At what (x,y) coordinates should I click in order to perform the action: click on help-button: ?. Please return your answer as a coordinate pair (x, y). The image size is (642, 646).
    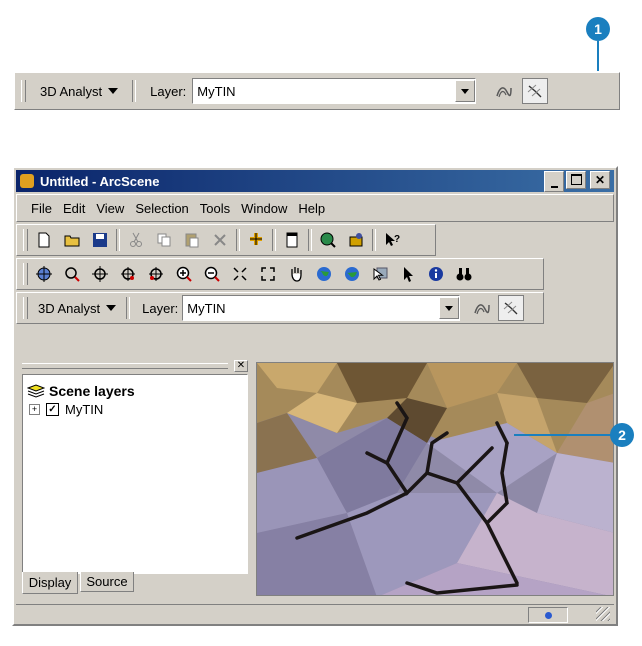
    Looking at the image, I should click on (392, 240).